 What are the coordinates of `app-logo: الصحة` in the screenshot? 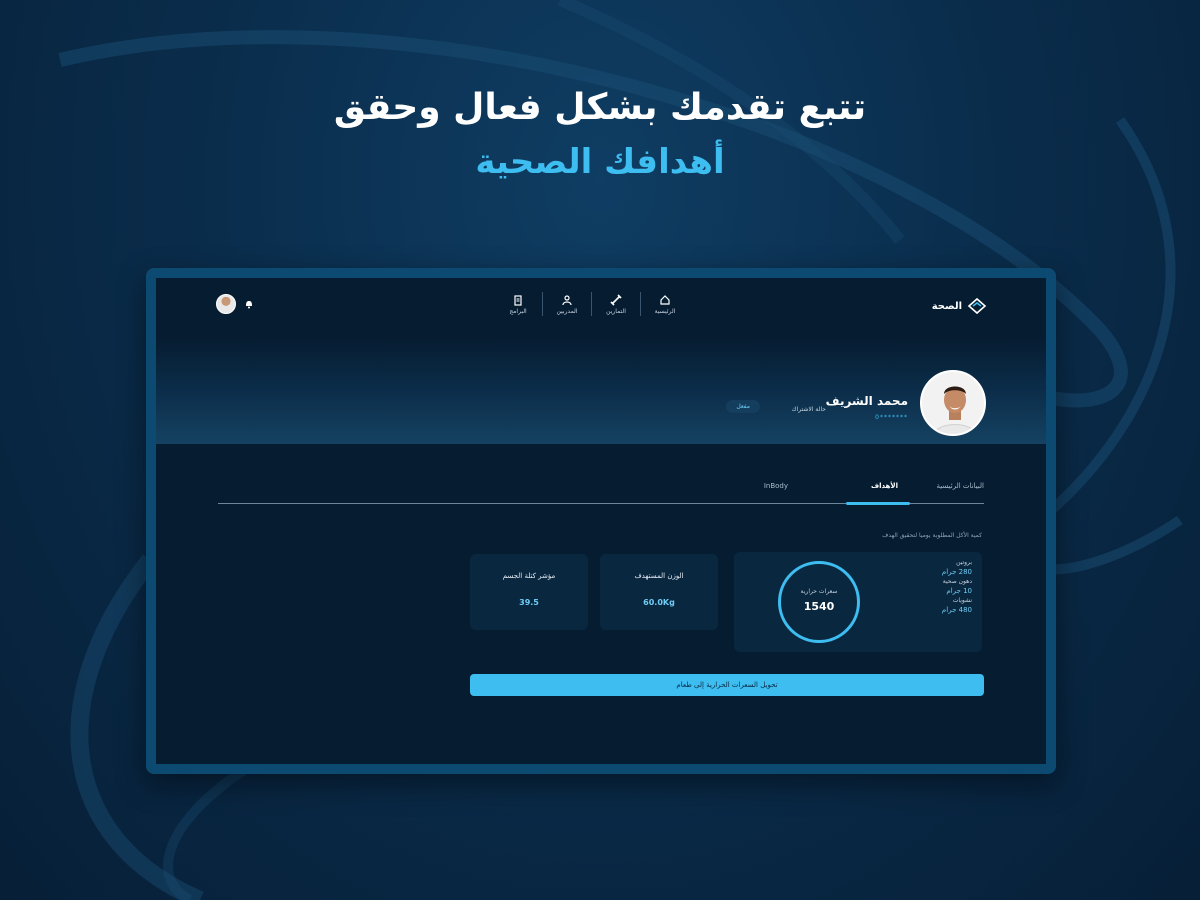 It's located at (960, 306).